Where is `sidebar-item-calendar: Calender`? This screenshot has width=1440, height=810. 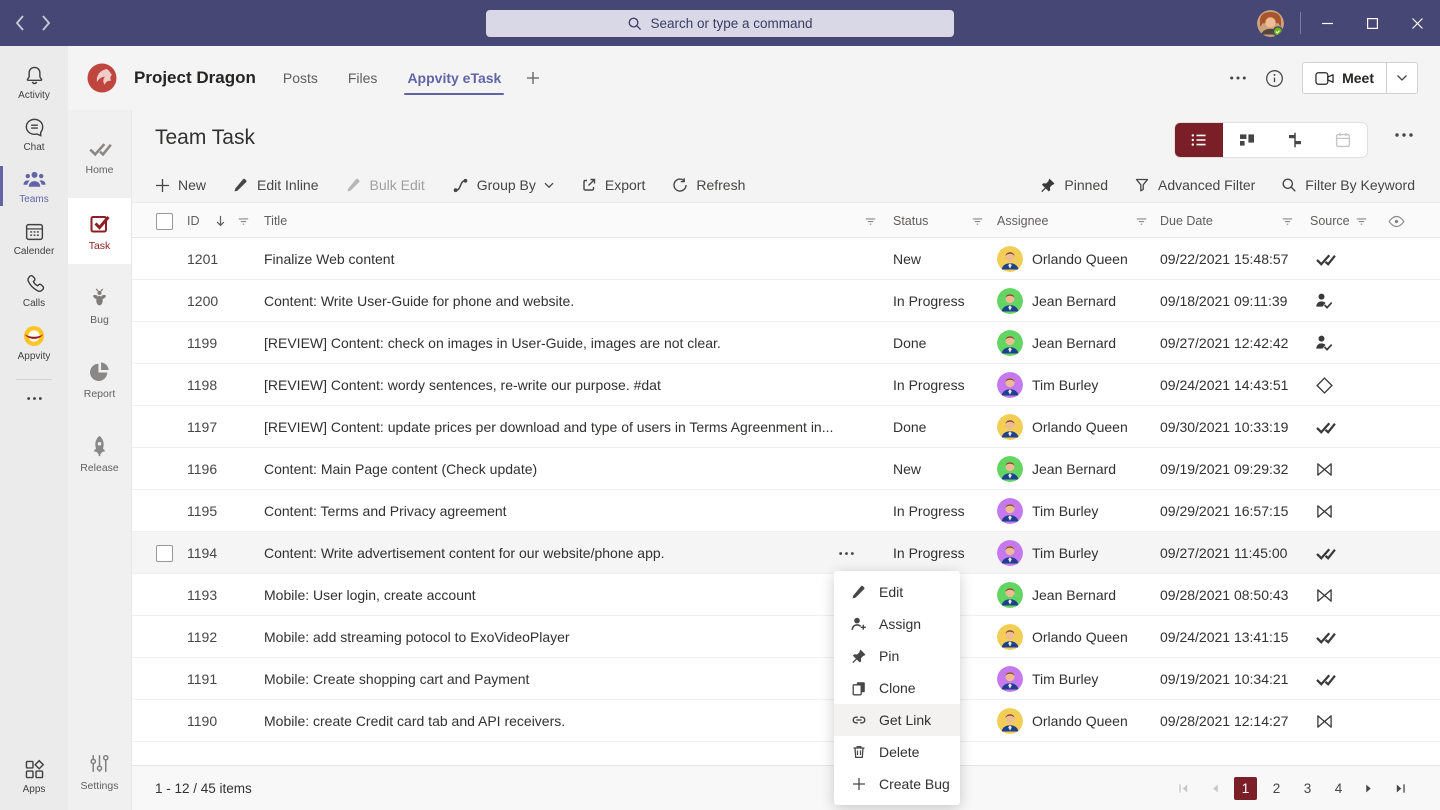
sidebar-item-calendar: Calender is located at coordinates (34, 238).